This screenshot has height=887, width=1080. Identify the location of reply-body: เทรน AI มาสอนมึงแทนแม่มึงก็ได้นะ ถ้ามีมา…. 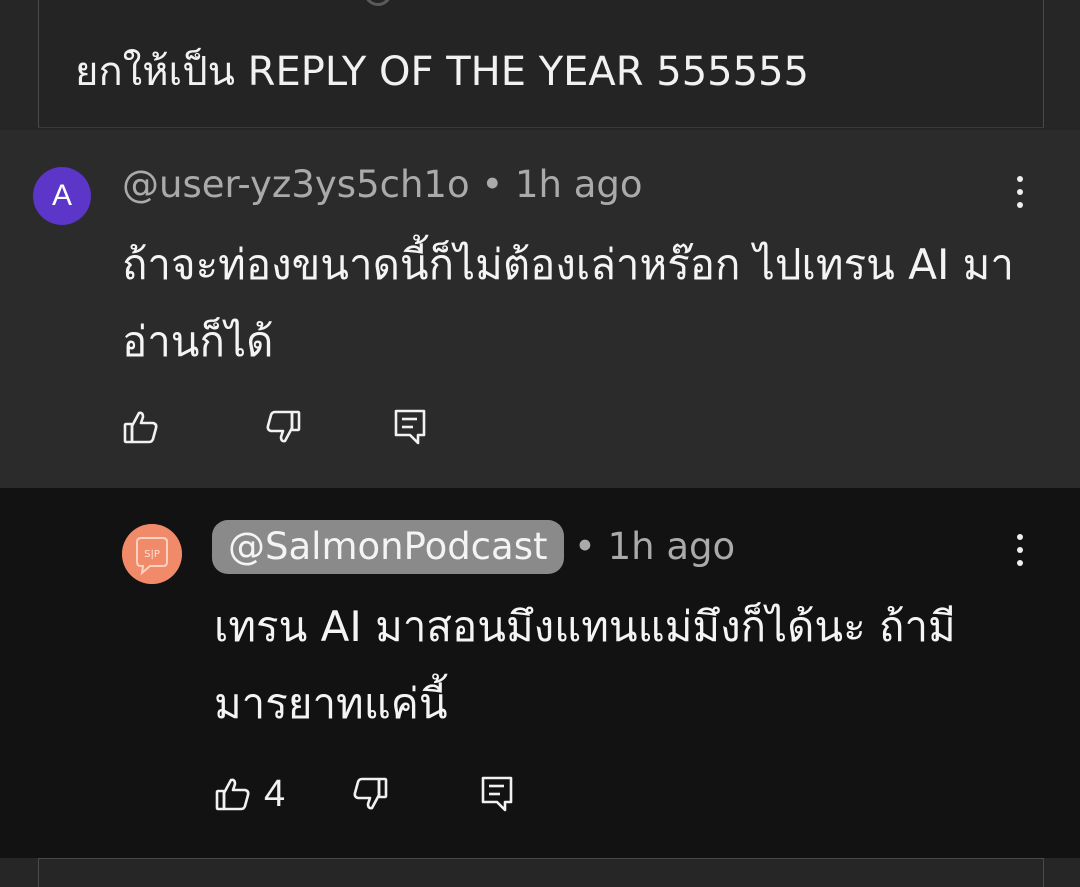
(585, 665).